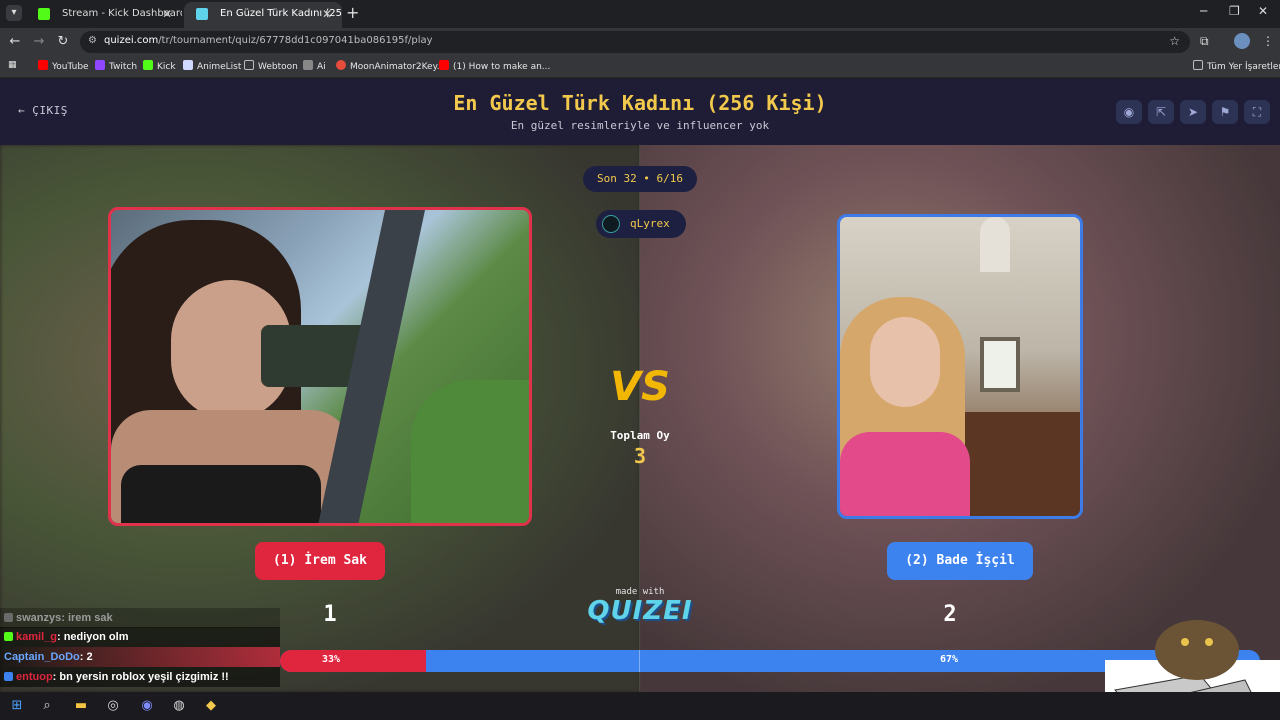 Image resolution: width=1280 pixels, height=720 pixels. Describe the element at coordinates (131, 40) in the screenshot. I see `url-domain: quizei.com` at that location.